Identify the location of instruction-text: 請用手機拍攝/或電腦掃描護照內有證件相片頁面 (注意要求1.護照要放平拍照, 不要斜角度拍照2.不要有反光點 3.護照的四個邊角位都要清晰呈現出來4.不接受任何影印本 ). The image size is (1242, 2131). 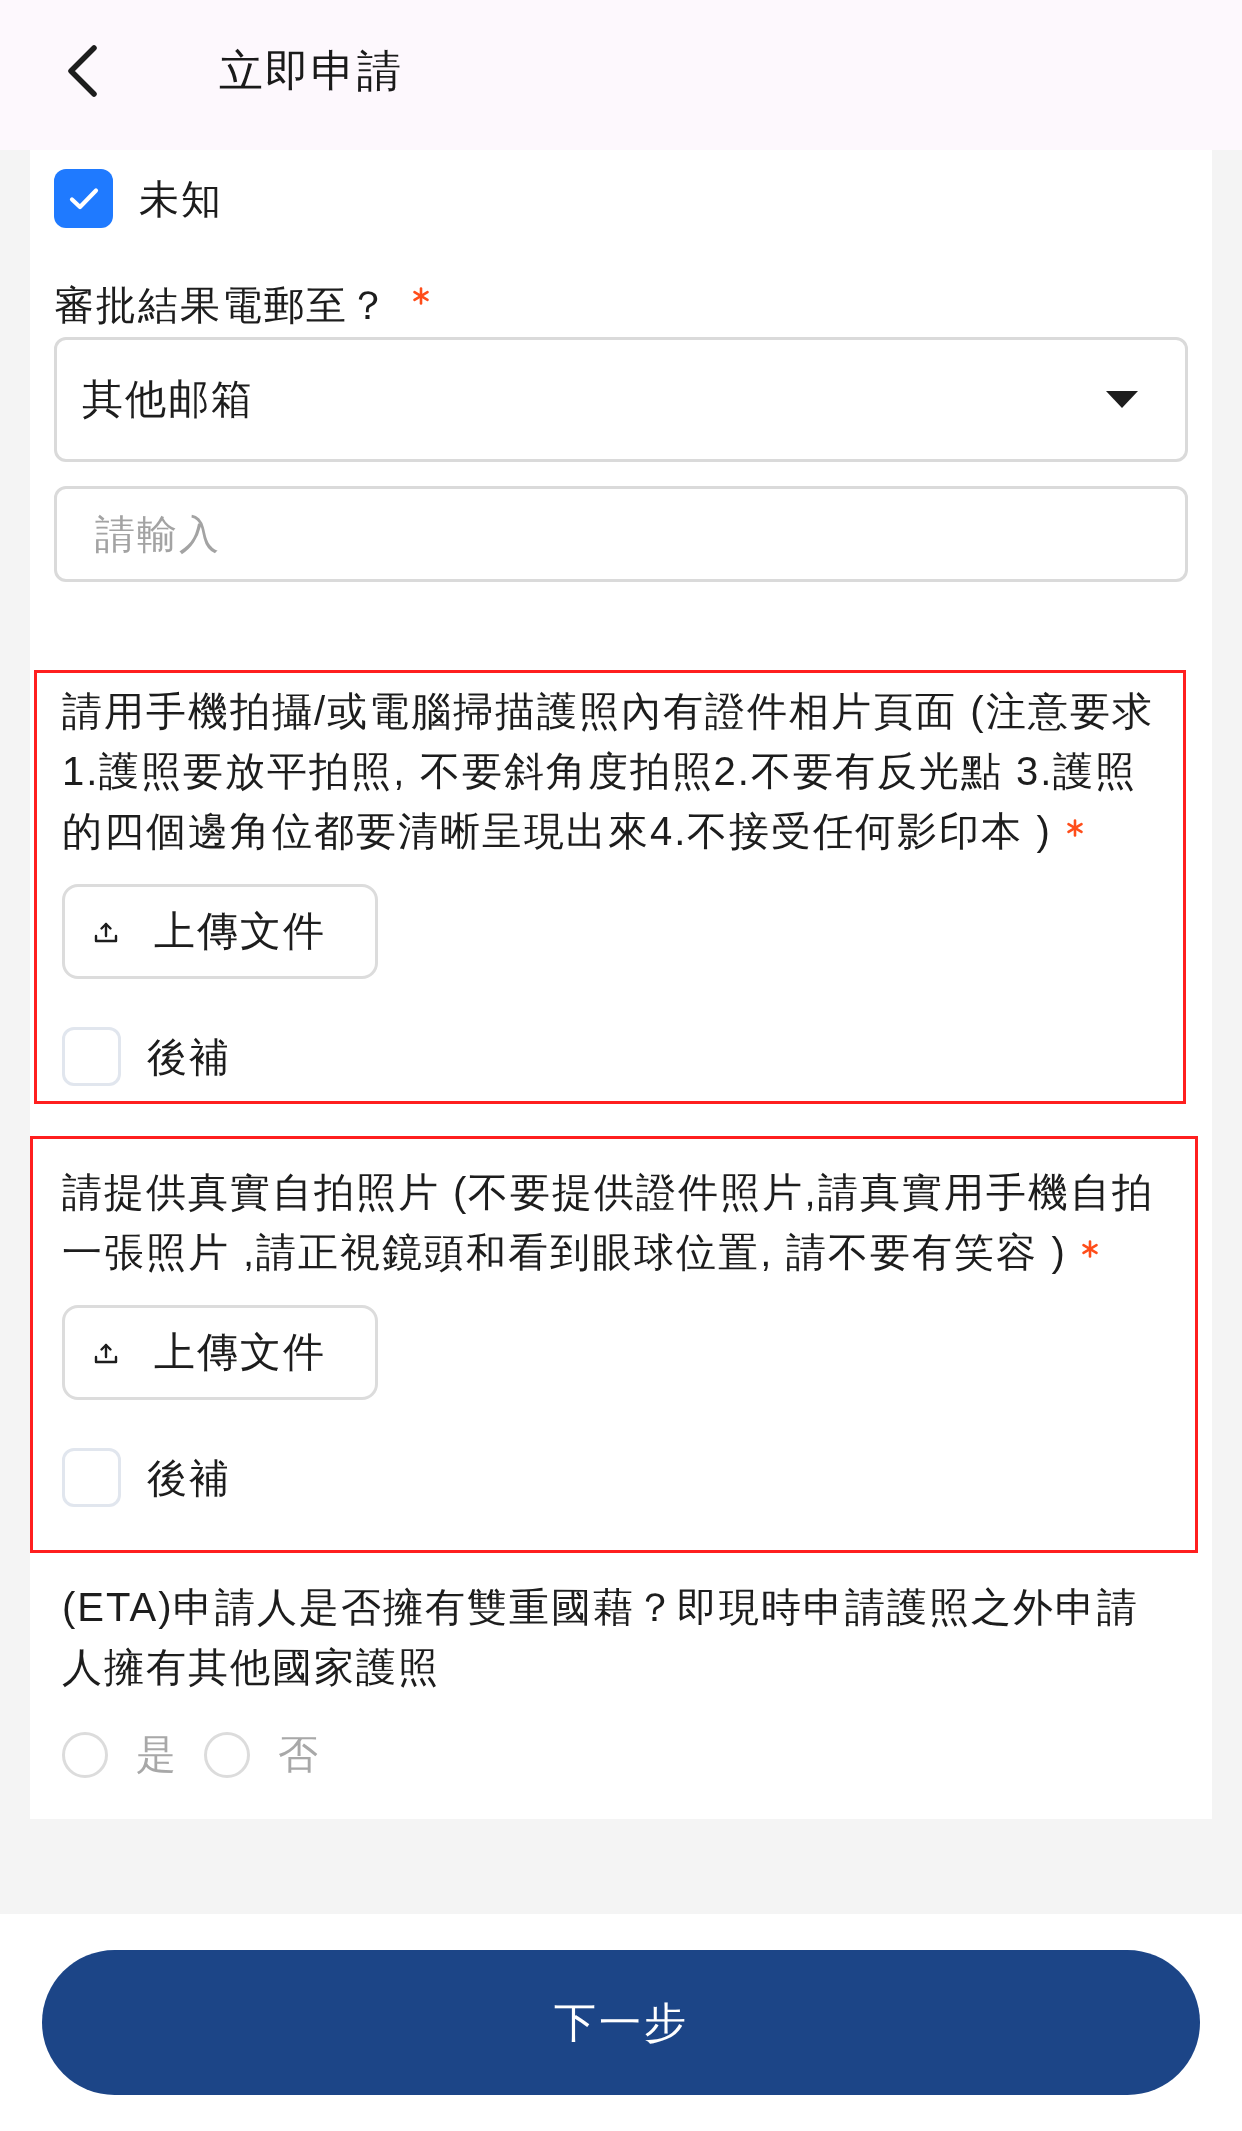
(608, 771).